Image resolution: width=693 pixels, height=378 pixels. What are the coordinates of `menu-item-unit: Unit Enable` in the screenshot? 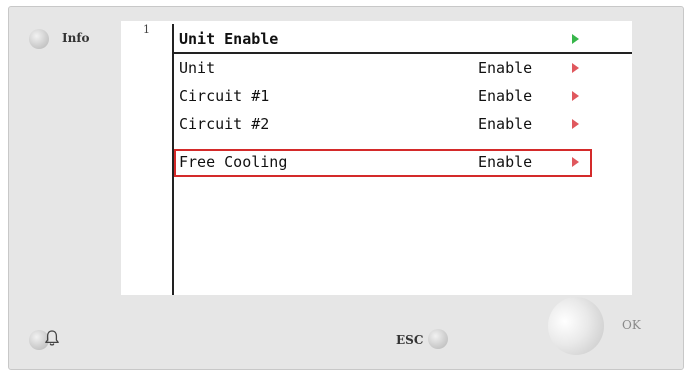 It's located at (384, 68).